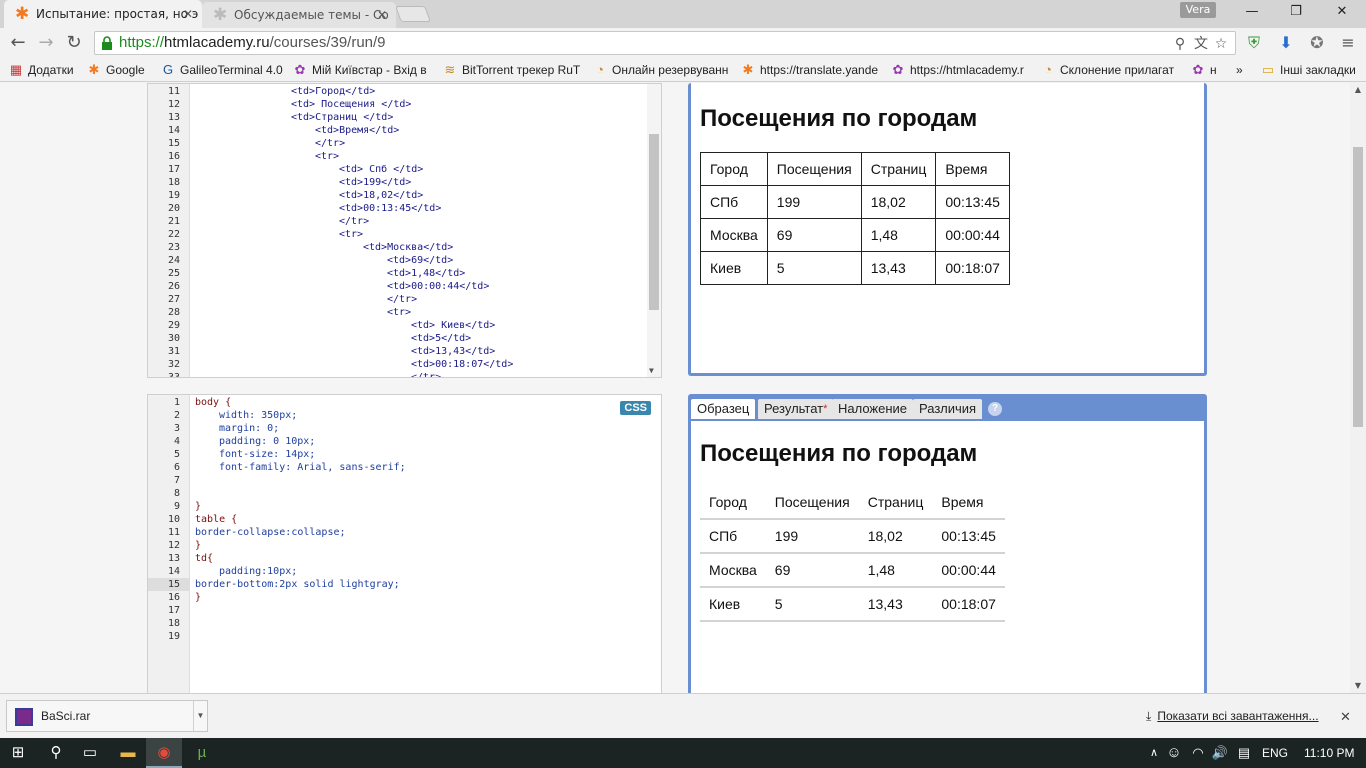 This screenshot has height=768, width=1366. I want to click on tab-result: Результат*, so click(796, 409).